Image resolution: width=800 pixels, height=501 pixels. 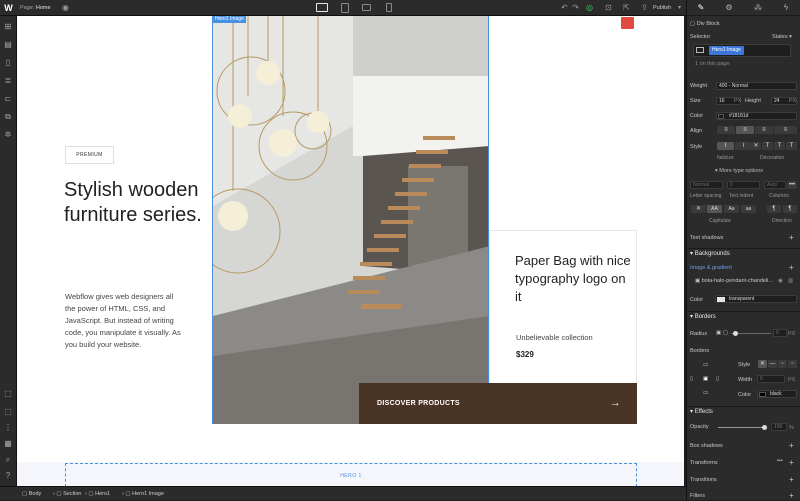 I want to click on height-unit: PX, so click(x=793, y=101).